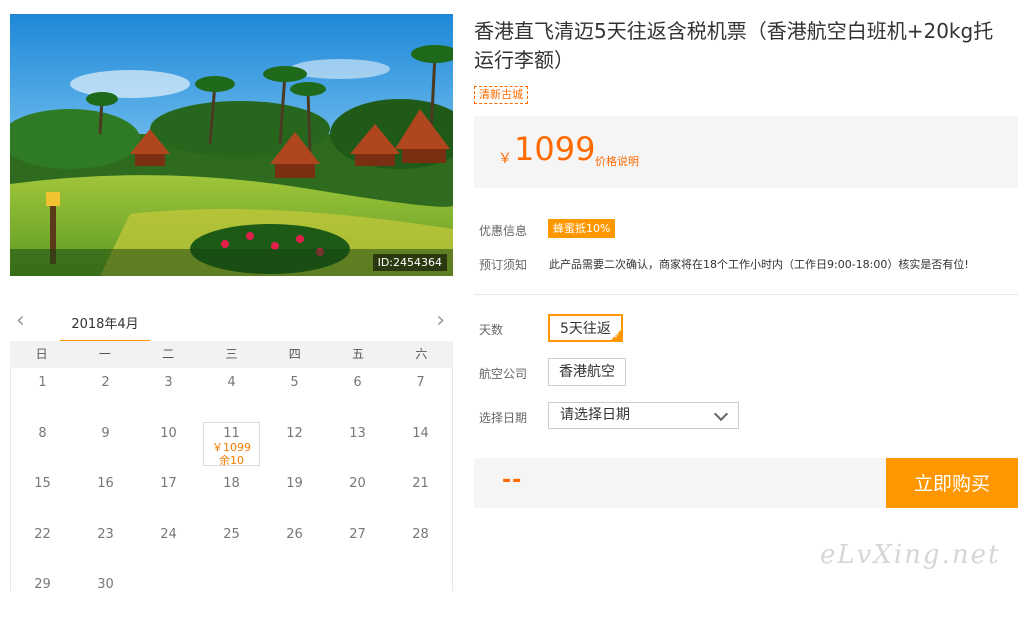 The height and width of the screenshot is (621, 1023). Describe the element at coordinates (420, 534) in the screenshot. I see `calendar-day: 28` at that location.